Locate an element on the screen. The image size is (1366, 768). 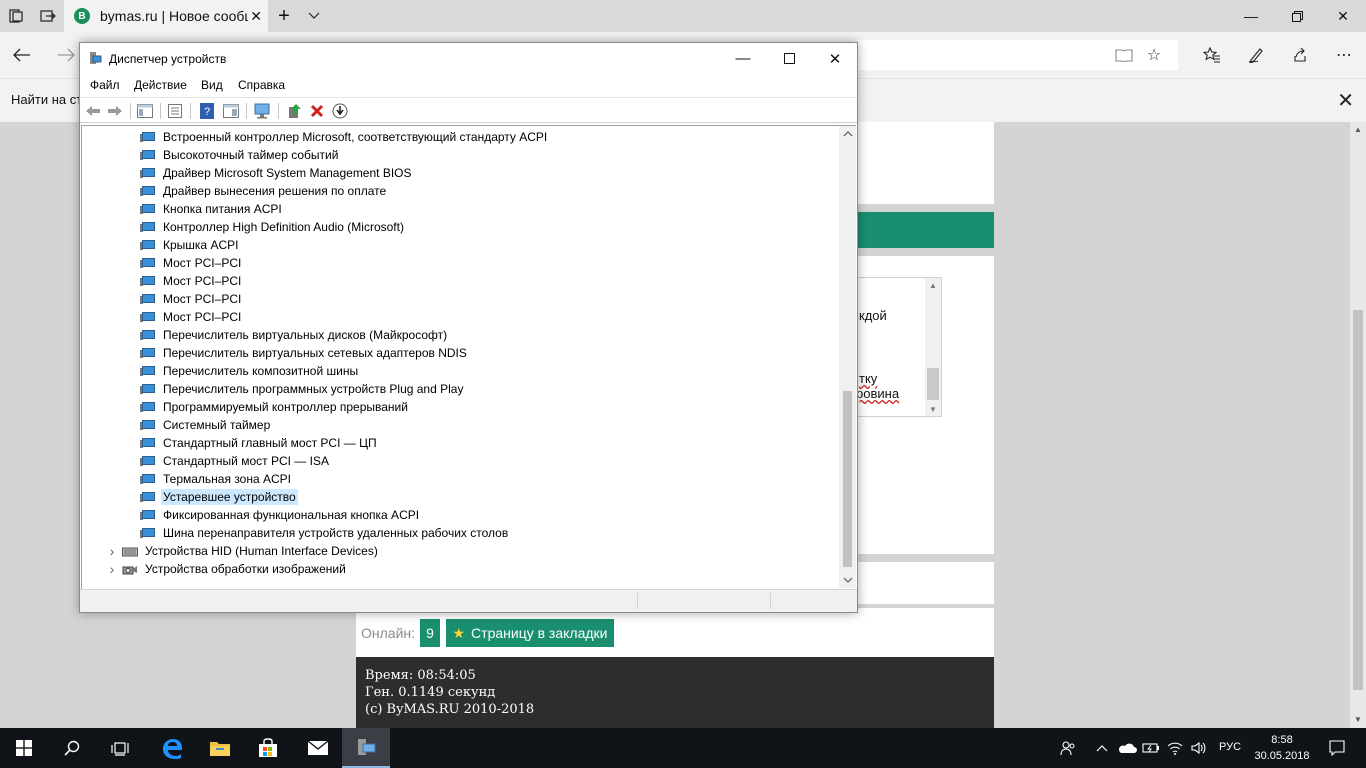
people-icon is located at coordinates (1068, 748).